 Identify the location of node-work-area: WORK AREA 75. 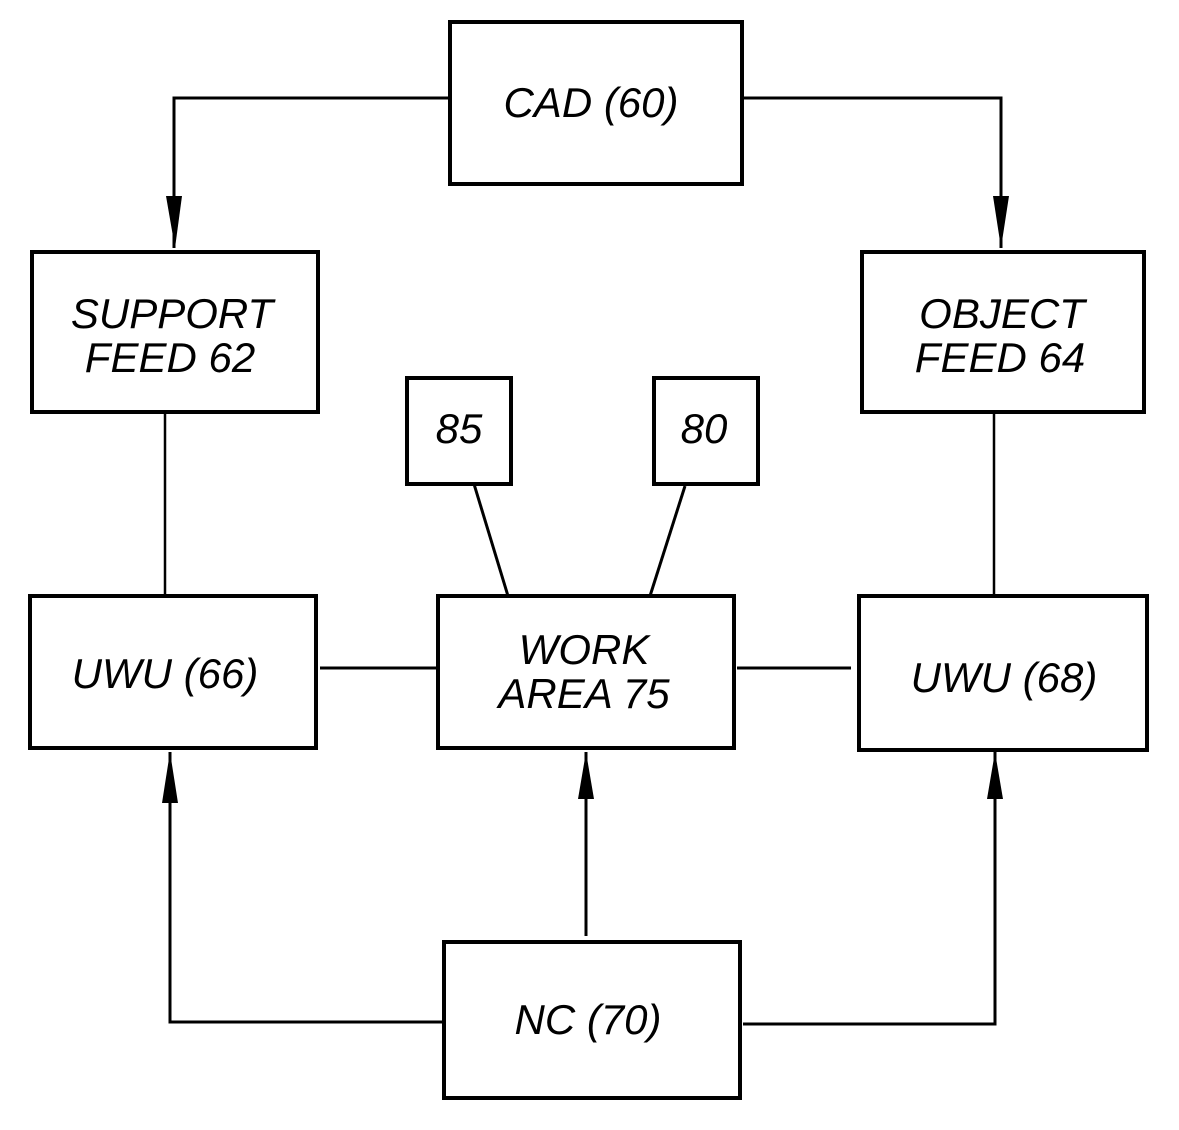
(586, 672).